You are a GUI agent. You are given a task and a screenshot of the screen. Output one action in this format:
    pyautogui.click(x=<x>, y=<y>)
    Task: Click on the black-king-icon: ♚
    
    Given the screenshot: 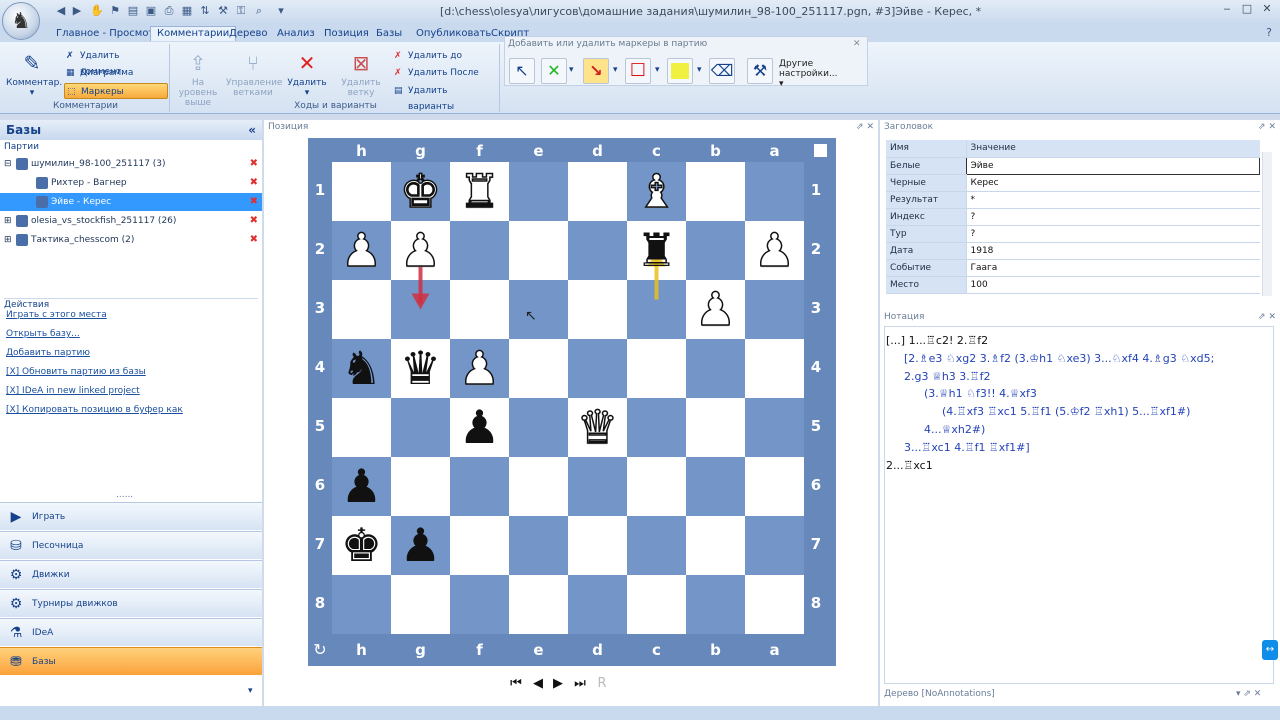 What is the action you would take?
    pyautogui.click(x=361, y=545)
    